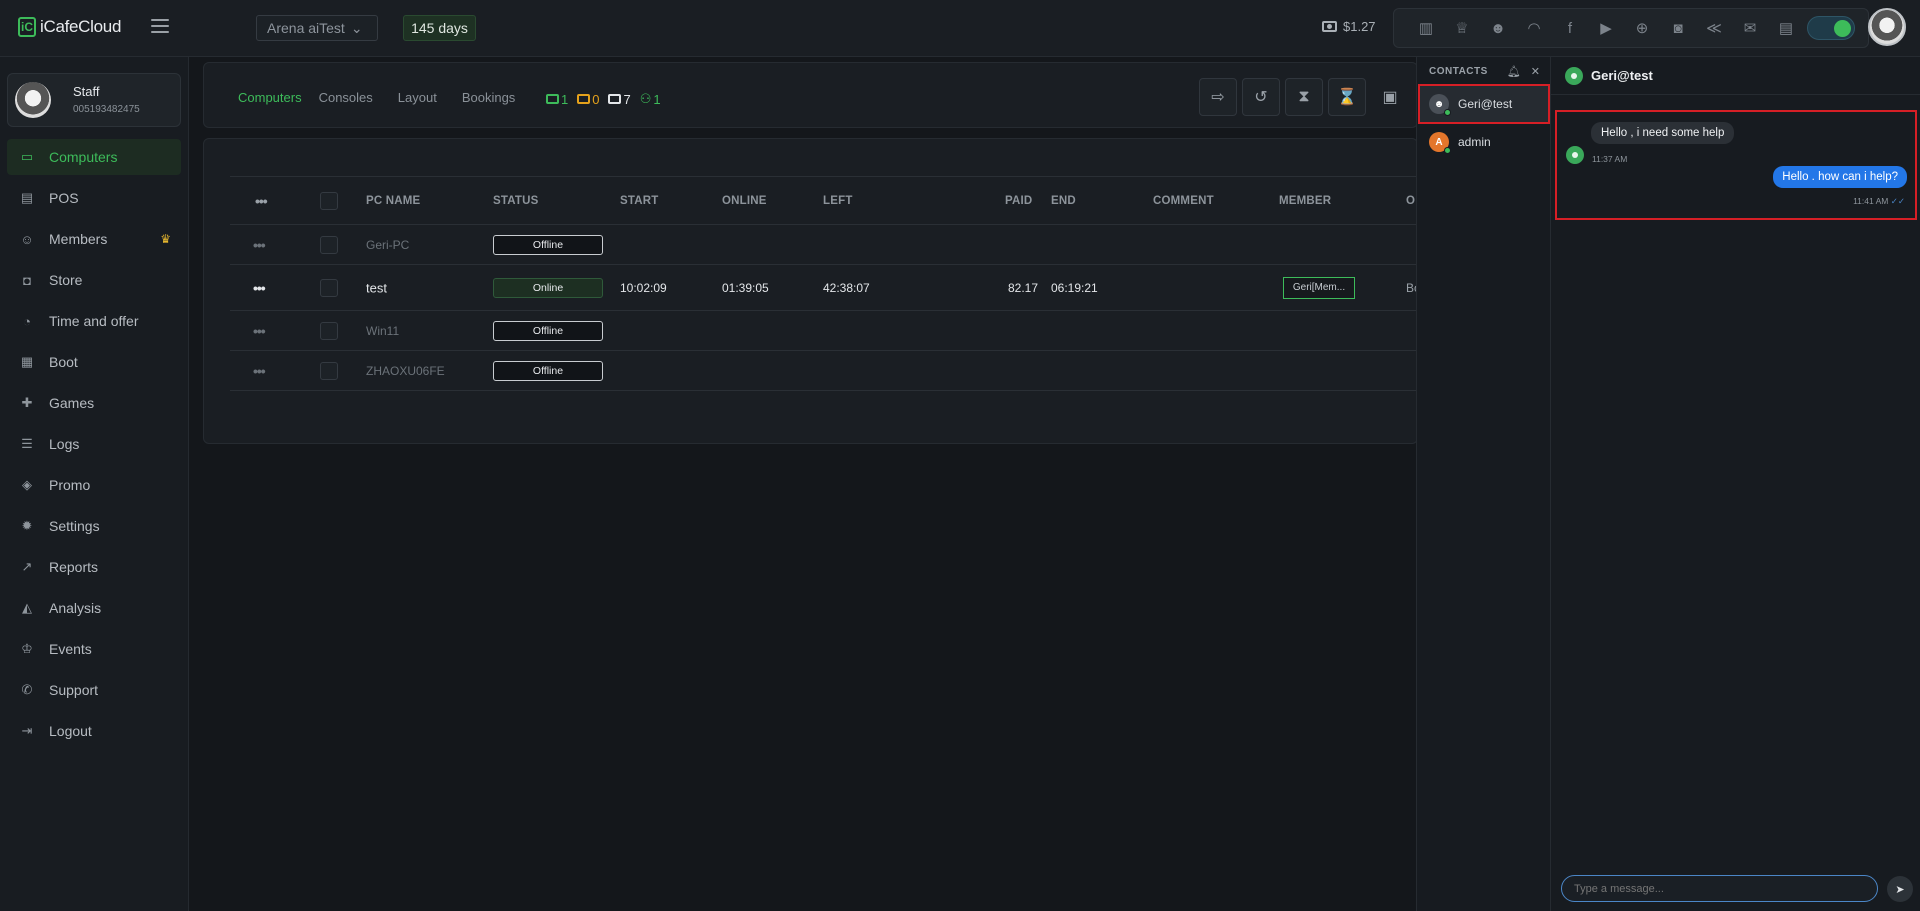  Describe the element at coordinates (317, 28) in the screenshot. I see `branch-select: Arena aiTest ⌄` at that location.